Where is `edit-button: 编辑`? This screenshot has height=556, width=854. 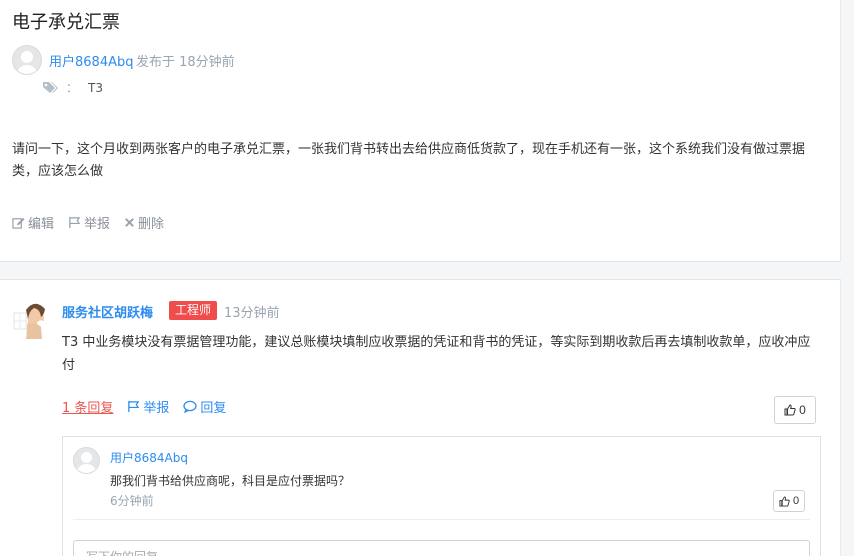
edit-button: 编辑 is located at coordinates (33, 222).